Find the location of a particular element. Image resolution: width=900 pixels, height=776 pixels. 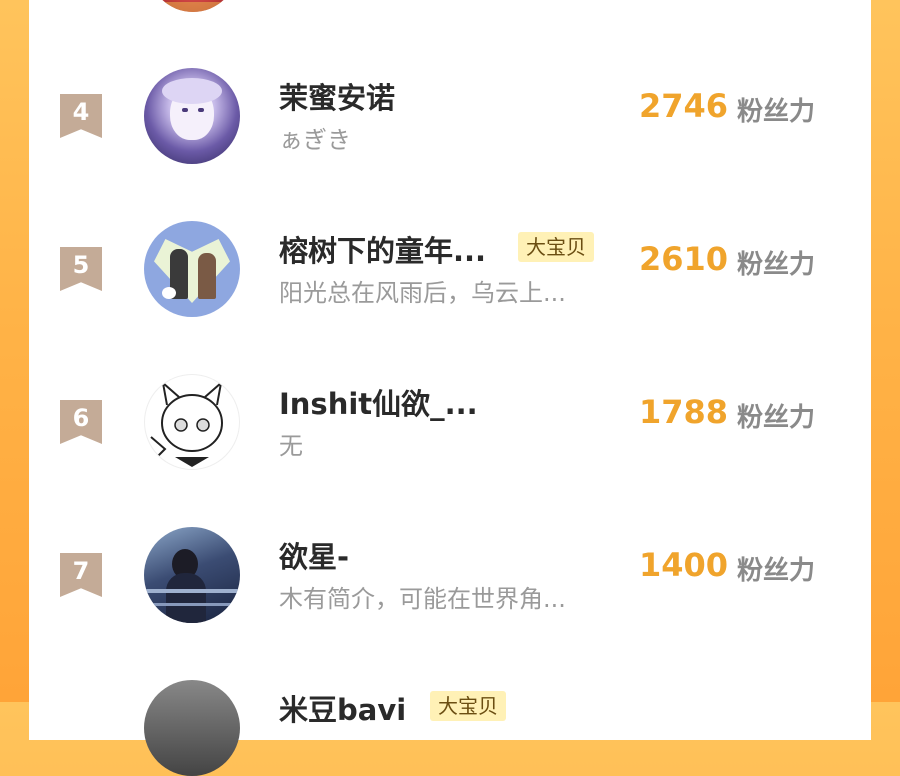

ranking-row: 7 欲星- 木有简介，可能在世界角... 1400 粉丝力 is located at coordinates (450, 572).